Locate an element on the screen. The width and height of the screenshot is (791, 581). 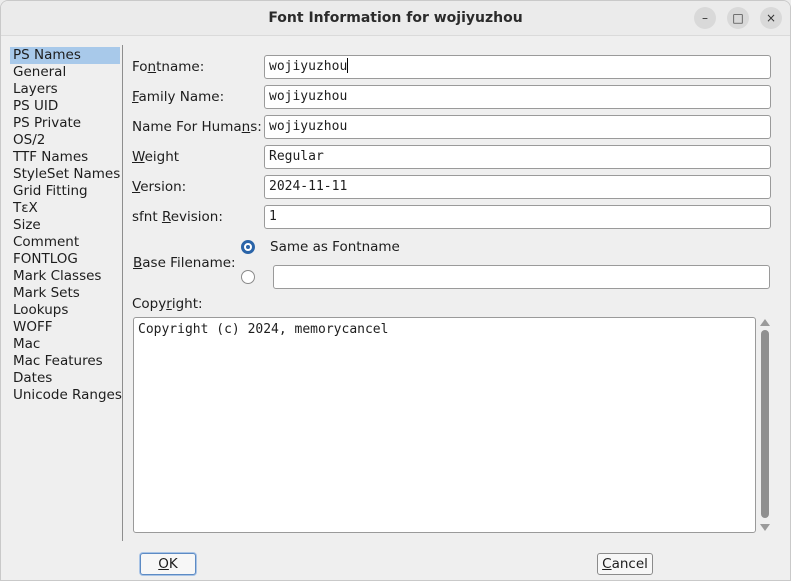
sidebar-item-lookups: Lookups is located at coordinates (65, 310).